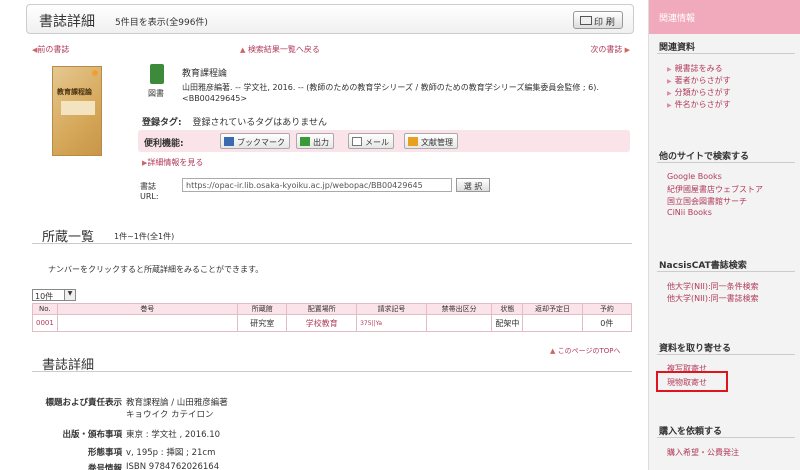  Describe the element at coordinates (606, 49) in the screenshot. I see `next-label: 次の書誌` at that location.